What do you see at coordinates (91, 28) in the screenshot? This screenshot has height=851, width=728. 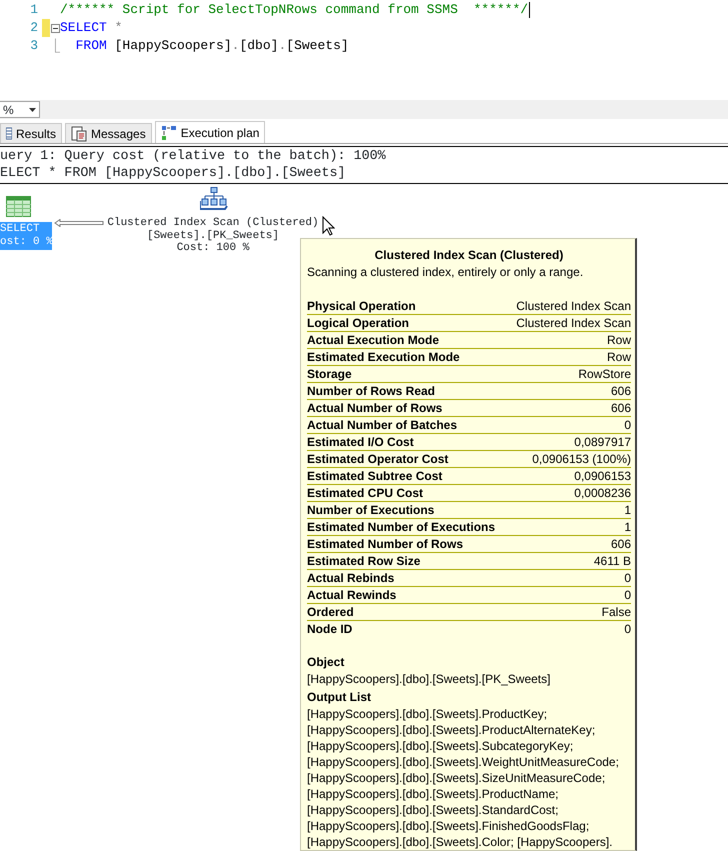 I see `code-line: SELECT *` at bounding box center [91, 28].